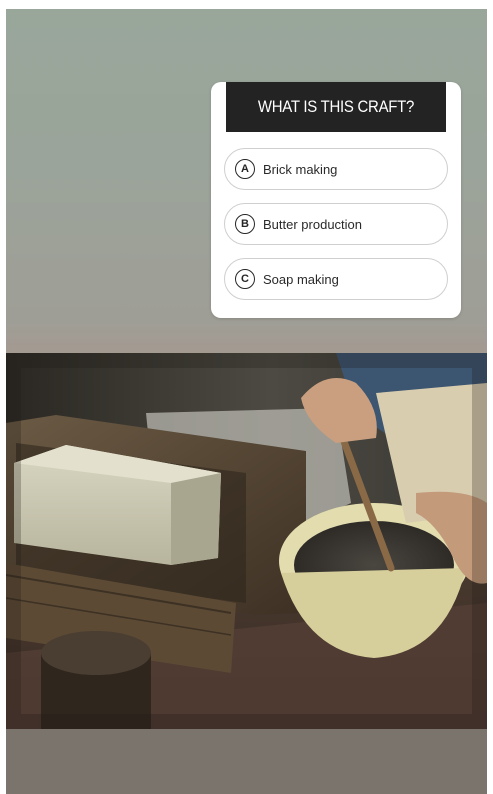  Describe the element at coordinates (246, 761) in the screenshot. I see `bottom-band` at that location.